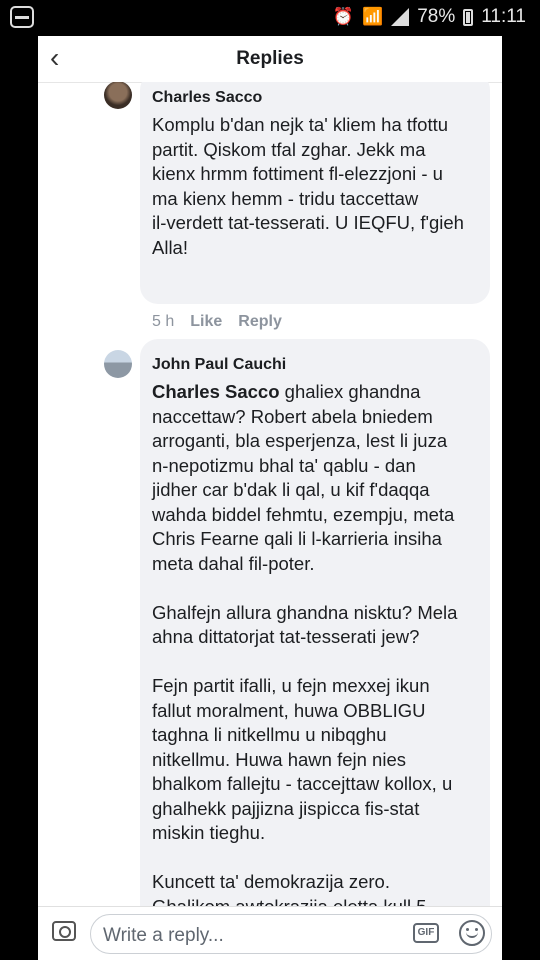  What do you see at coordinates (373, 16) in the screenshot?
I see `wifi-icon: 📶` at bounding box center [373, 16].